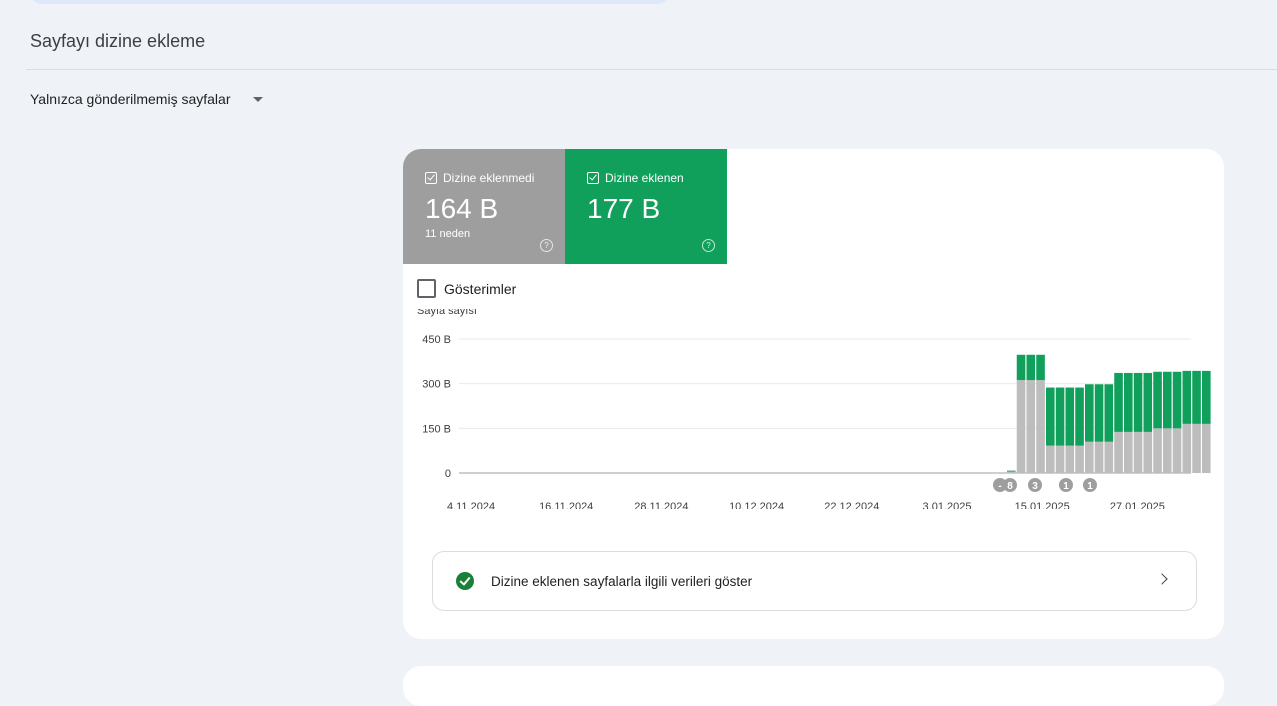 Image resolution: width=1277 pixels, height=706 pixels. What do you see at coordinates (471, 505) in the screenshot?
I see `x-tick-label: 4.11.2024` at bounding box center [471, 505].